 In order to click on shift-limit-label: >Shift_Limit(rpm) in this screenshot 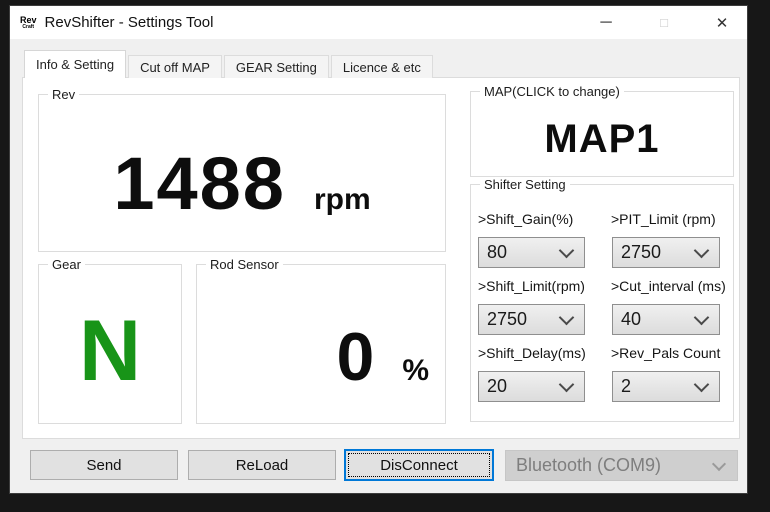, I will do `click(531, 286)`.